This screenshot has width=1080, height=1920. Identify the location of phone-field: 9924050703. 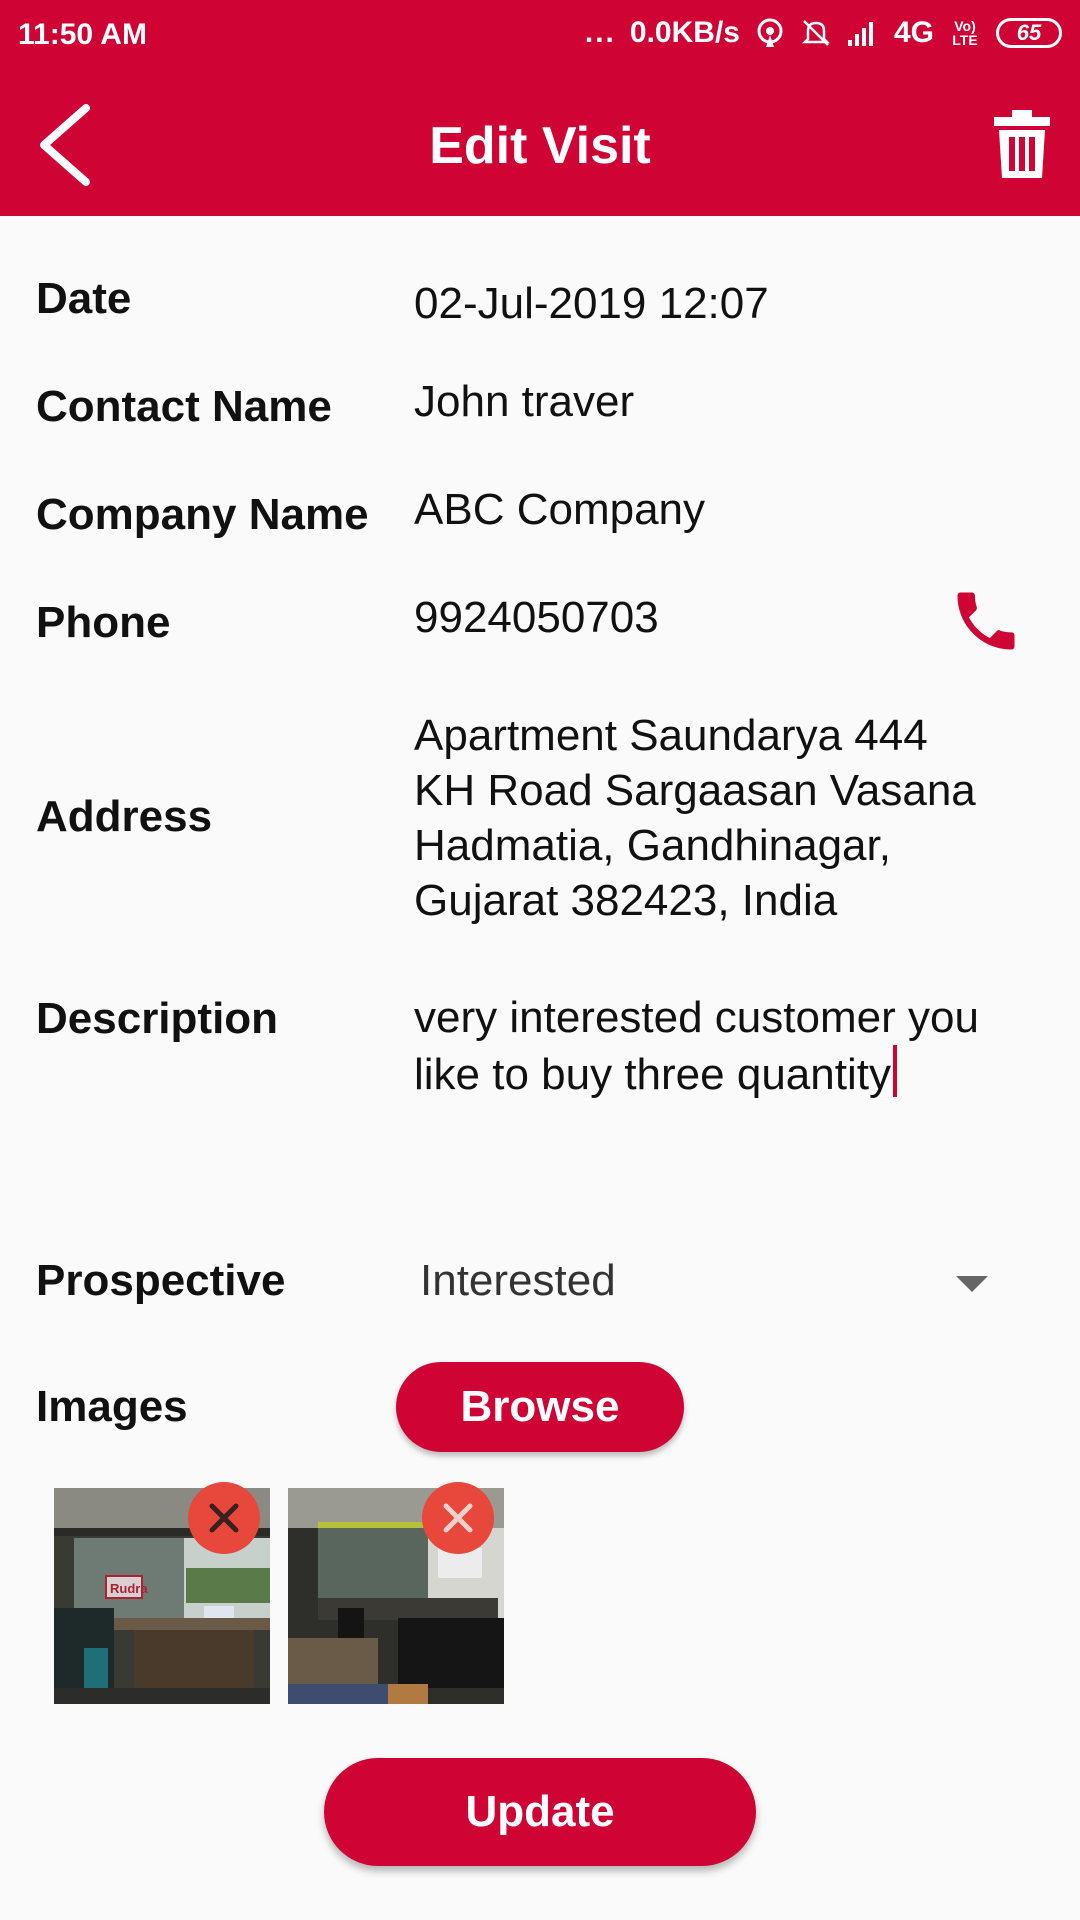
(536, 617).